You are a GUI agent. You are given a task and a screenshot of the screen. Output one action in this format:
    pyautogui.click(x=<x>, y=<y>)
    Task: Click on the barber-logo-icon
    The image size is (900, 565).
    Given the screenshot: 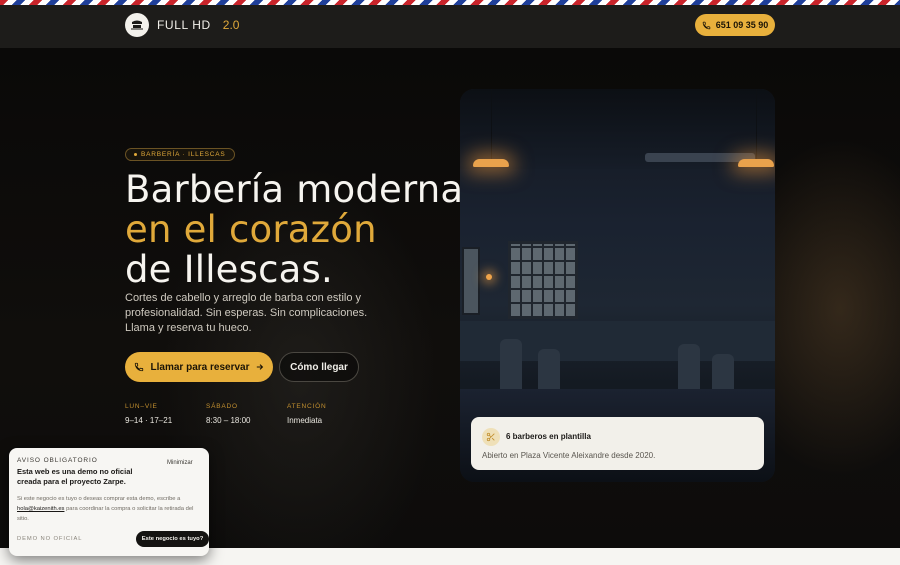 What is the action you would take?
    pyautogui.click(x=137, y=25)
    